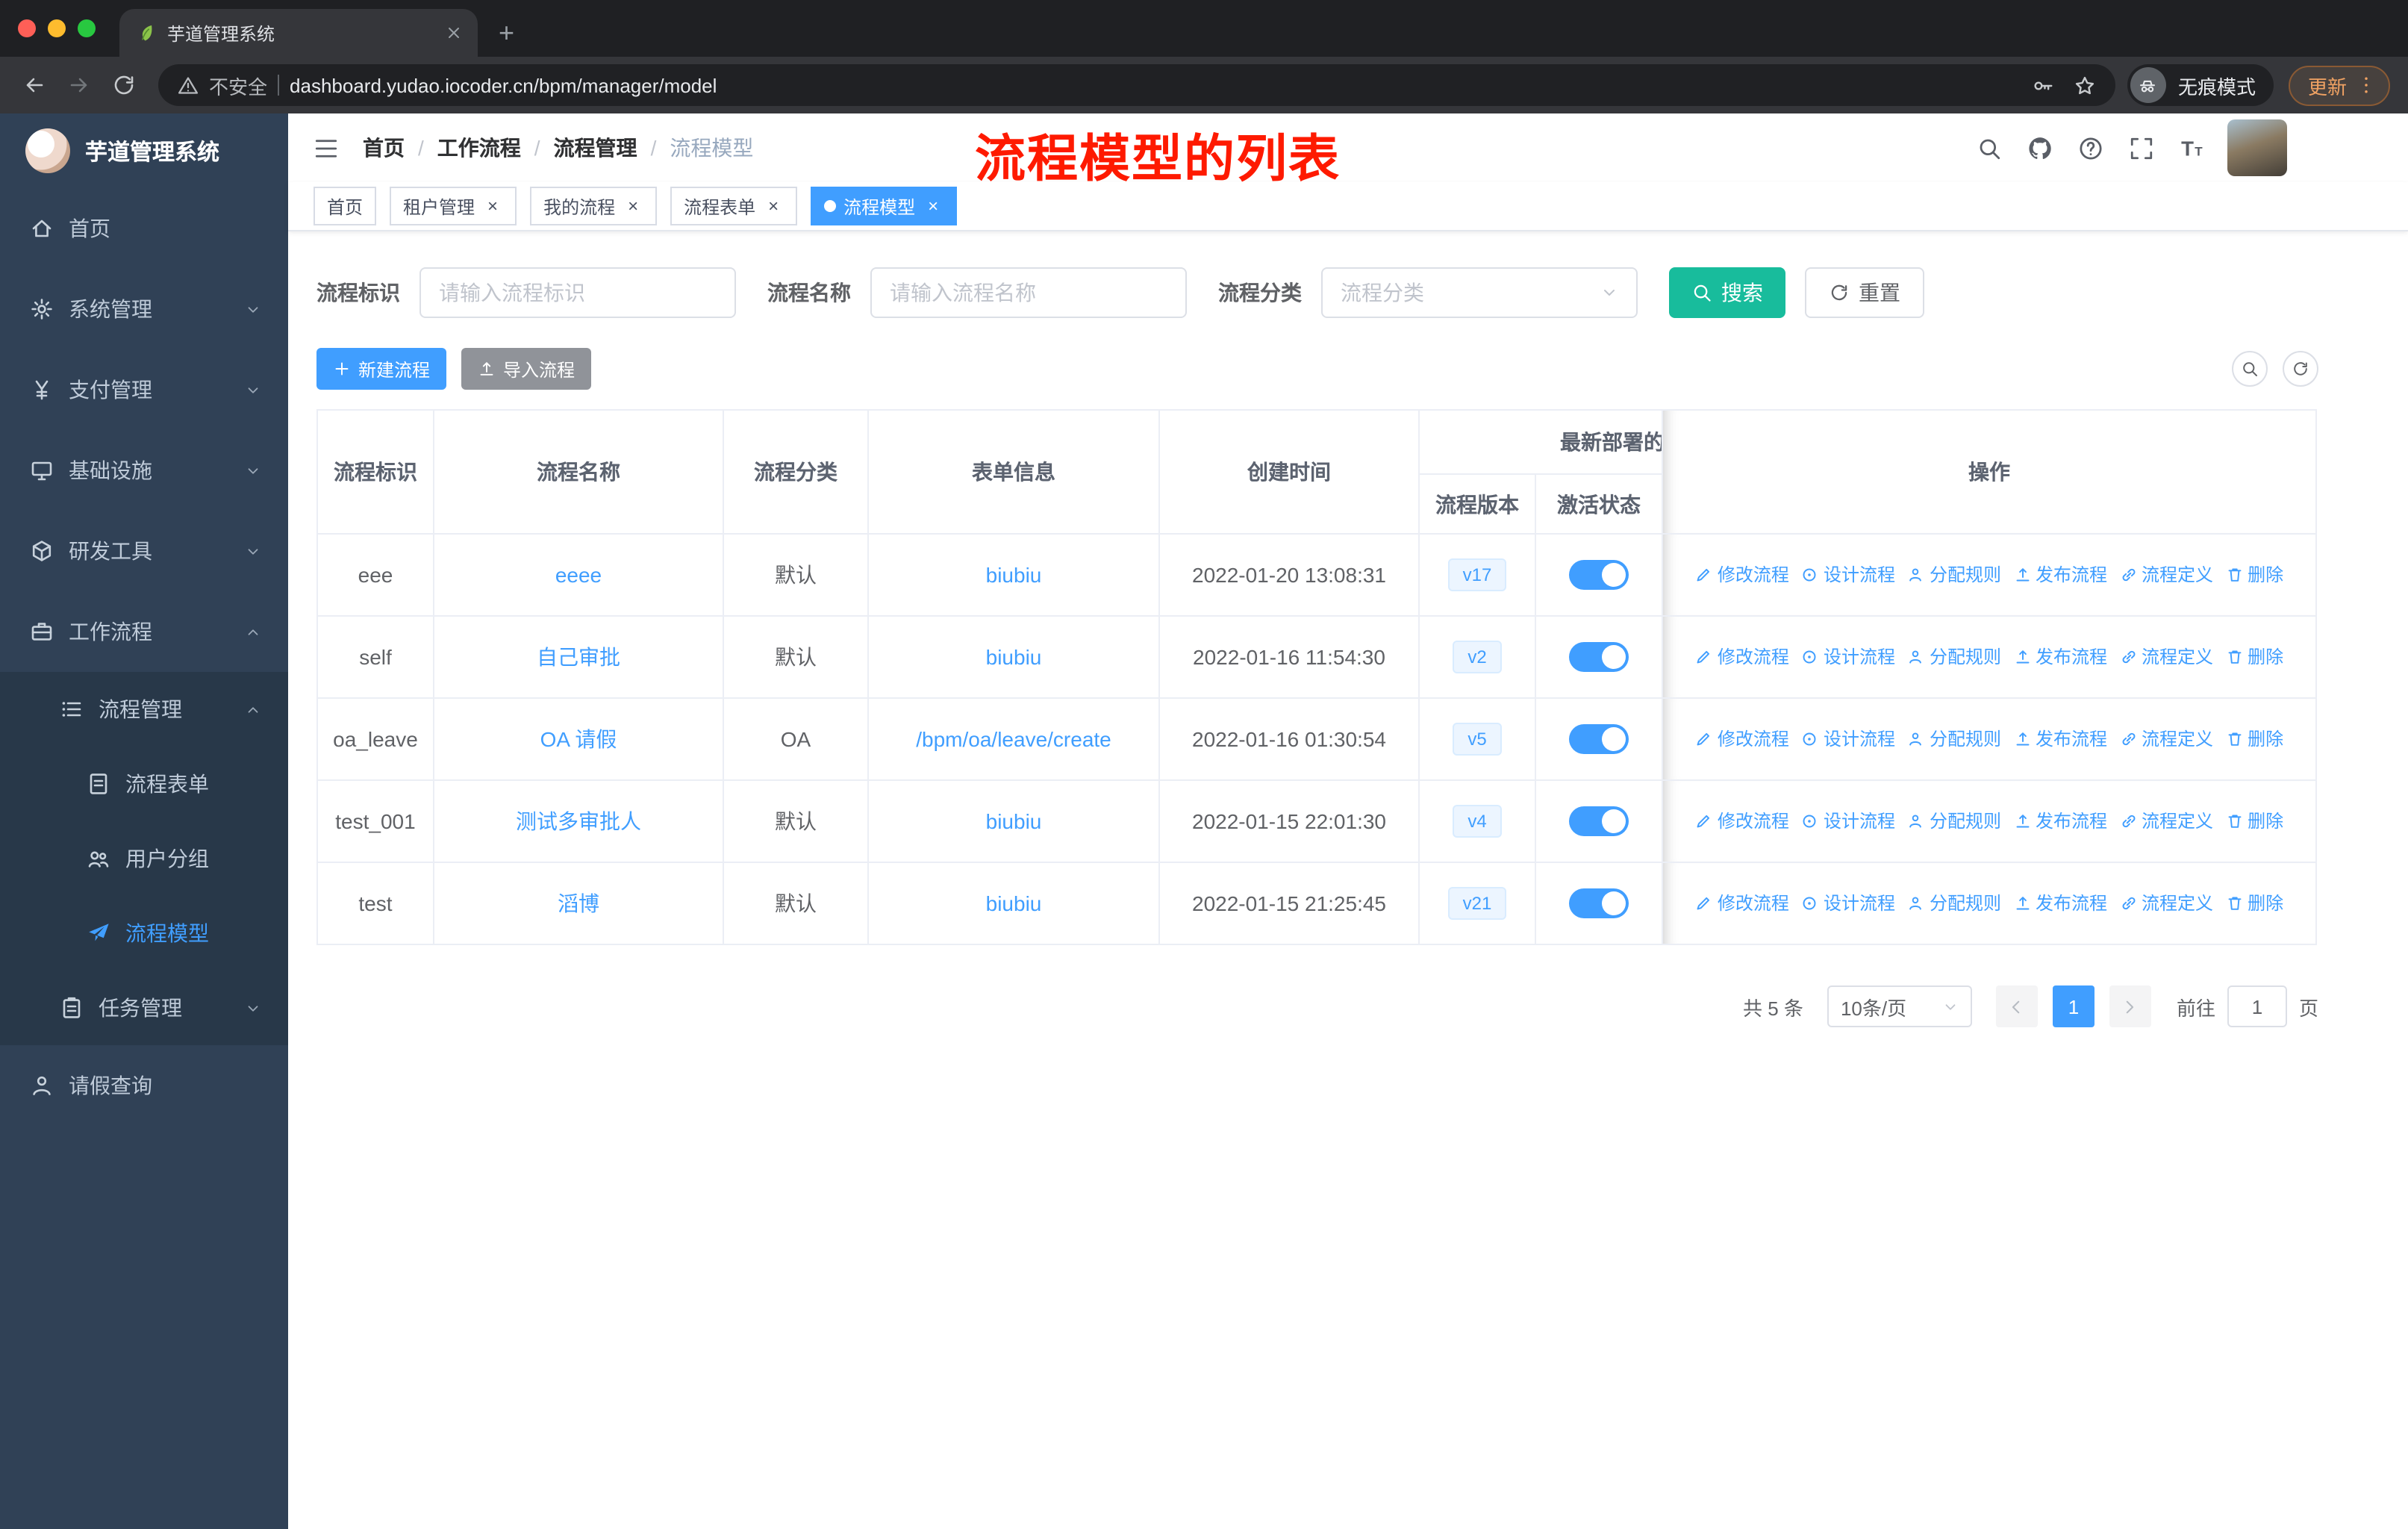  Describe the element at coordinates (87, 28) in the screenshot. I see `maximize-window-button` at that location.